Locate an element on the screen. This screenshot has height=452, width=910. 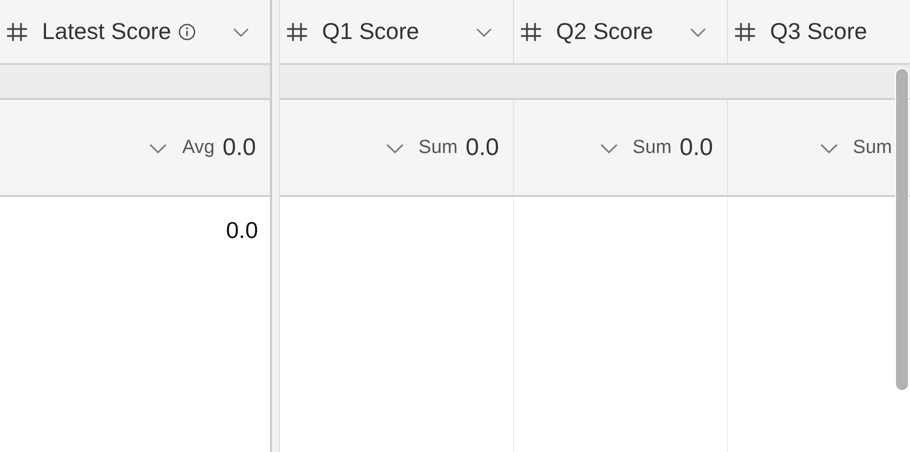
column-header: Q3 Score is located at coordinates (819, 31).